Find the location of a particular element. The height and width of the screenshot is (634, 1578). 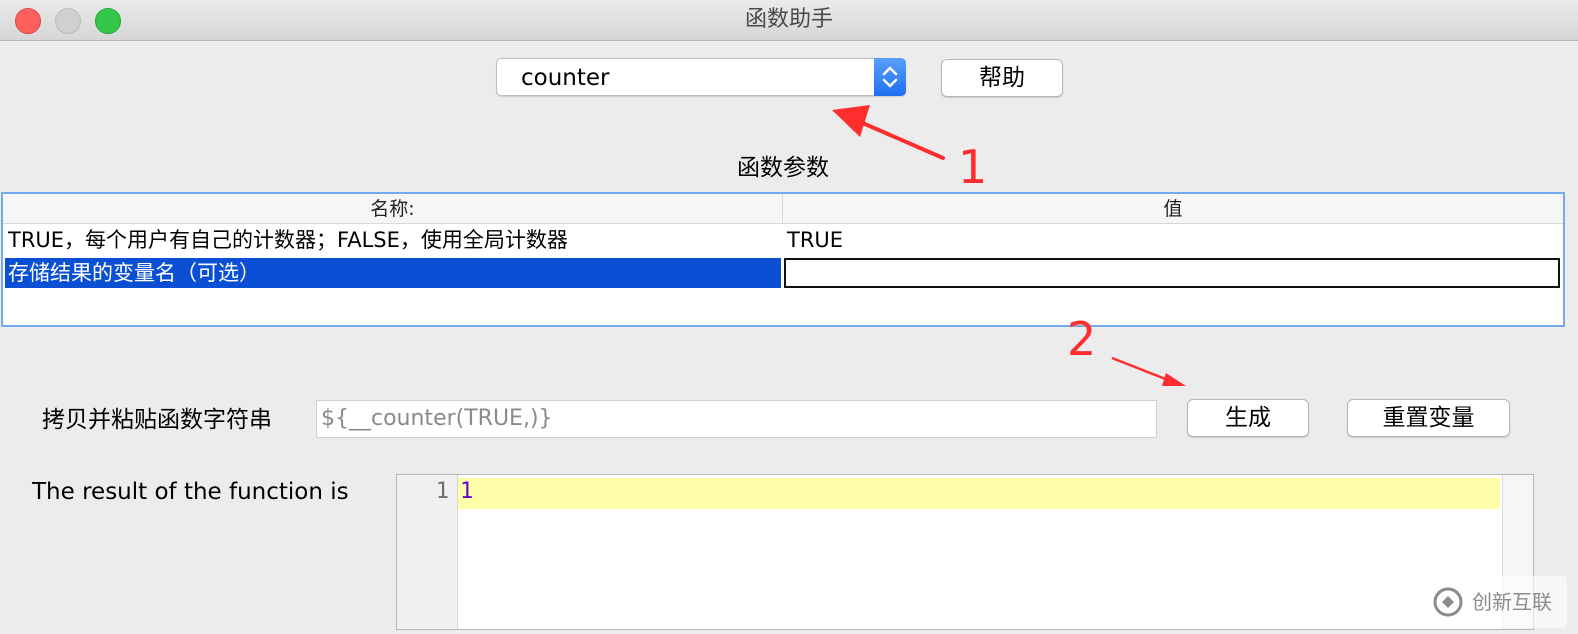

watermark-logo-icon is located at coordinates (1448, 602).